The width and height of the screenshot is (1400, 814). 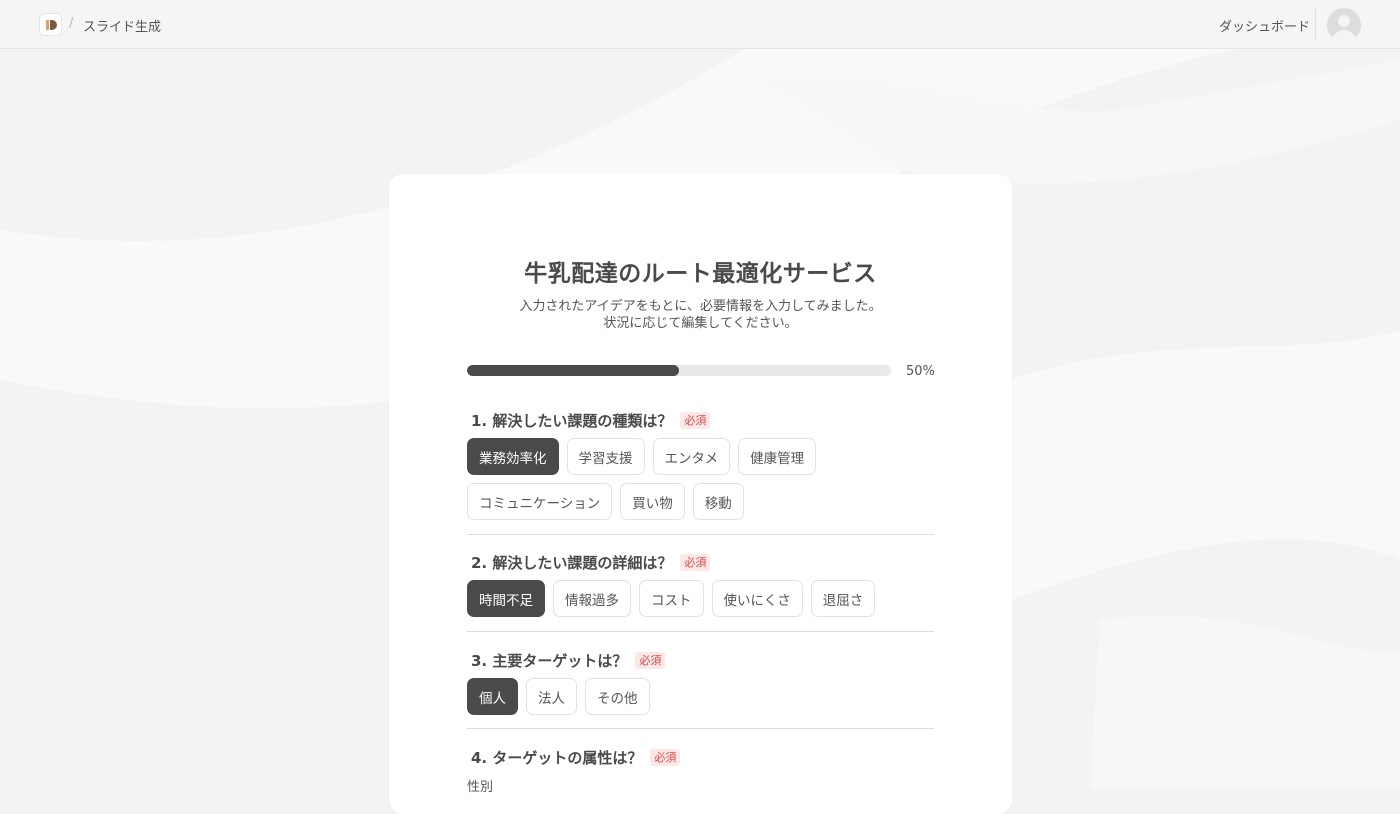 What do you see at coordinates (573, 370) in the screenshot?
I see `progress-bar-fill` at bounding box center [573, 370].